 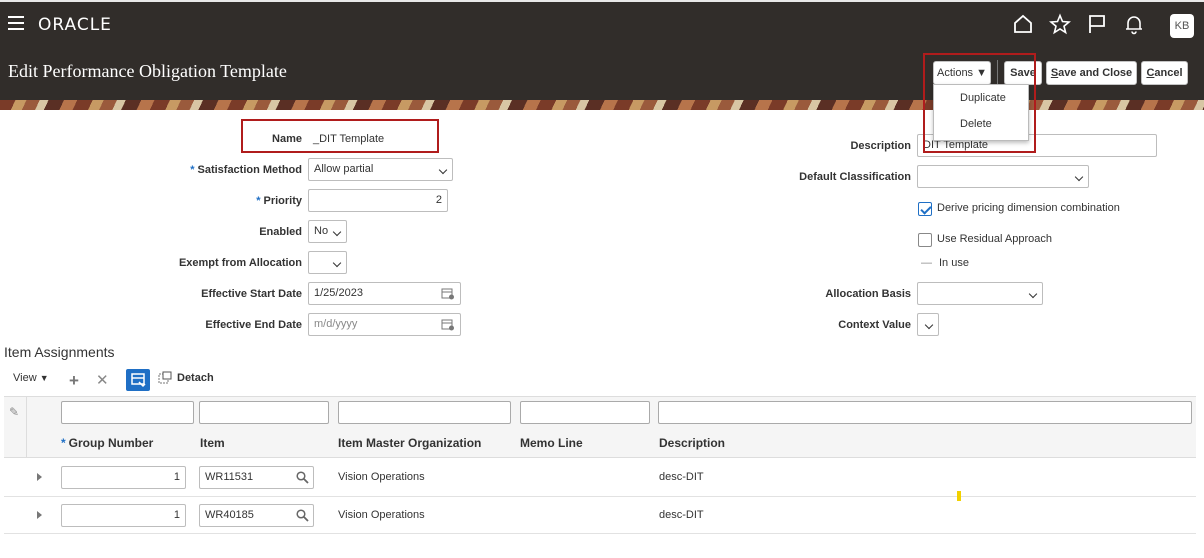 I want to click on section-title-item-assignments: Item Assignments, so click(x=59, y=352).